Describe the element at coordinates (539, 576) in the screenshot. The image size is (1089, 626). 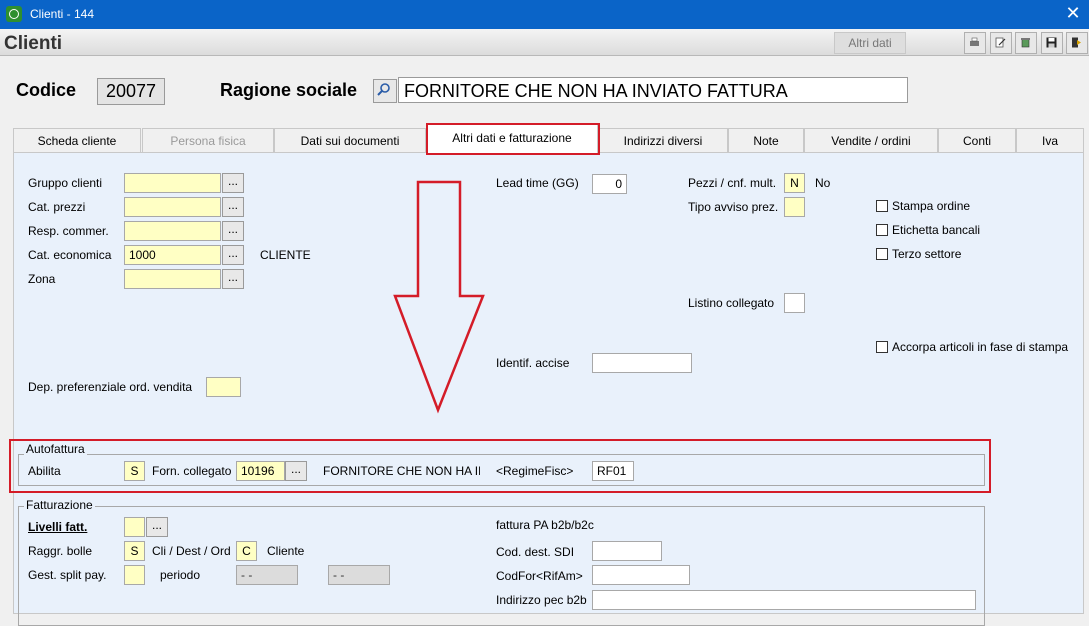
I see `codfor-label: CodFor<RifAm>` at that location.